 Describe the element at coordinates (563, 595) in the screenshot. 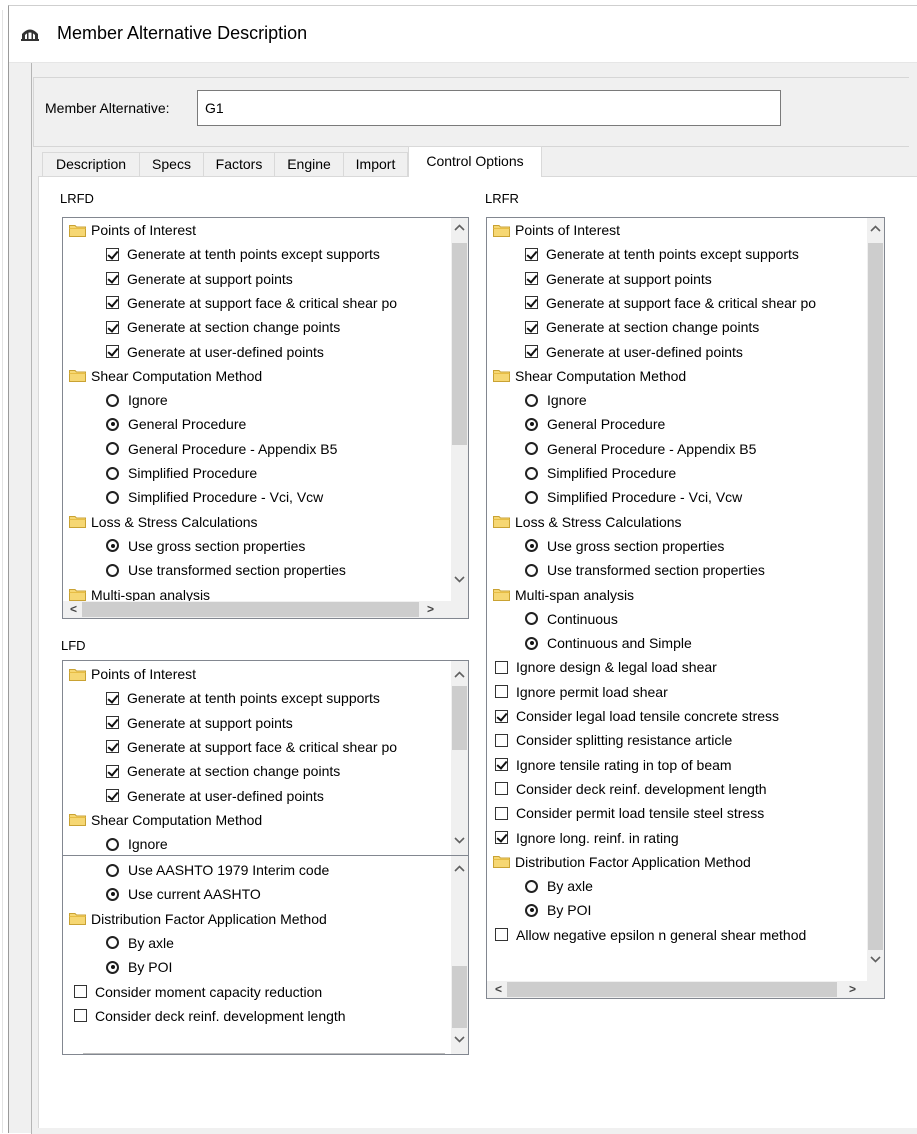

I see `tree-folder: Multi-span analysis` at that location.